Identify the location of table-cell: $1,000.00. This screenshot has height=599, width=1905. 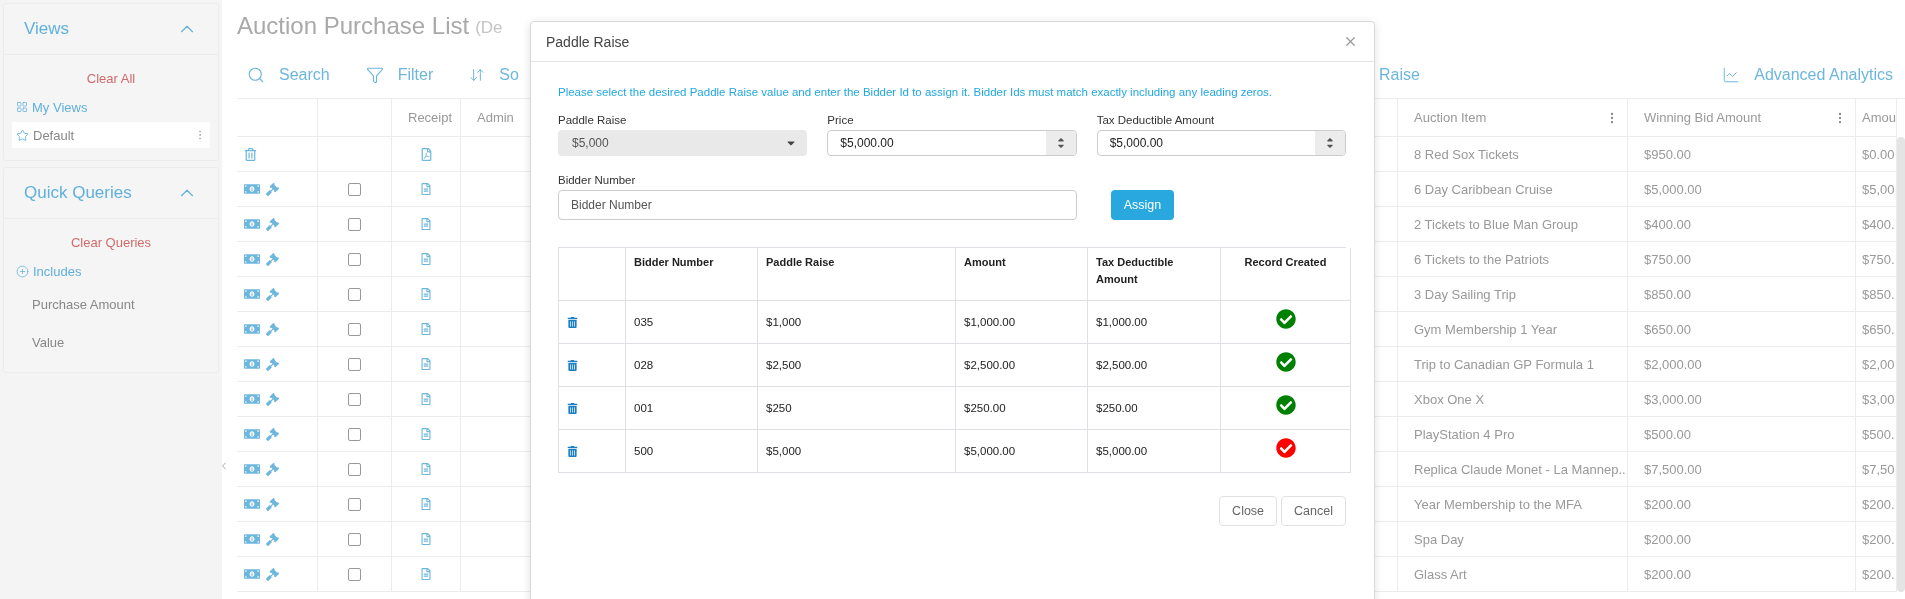
(990, 322).